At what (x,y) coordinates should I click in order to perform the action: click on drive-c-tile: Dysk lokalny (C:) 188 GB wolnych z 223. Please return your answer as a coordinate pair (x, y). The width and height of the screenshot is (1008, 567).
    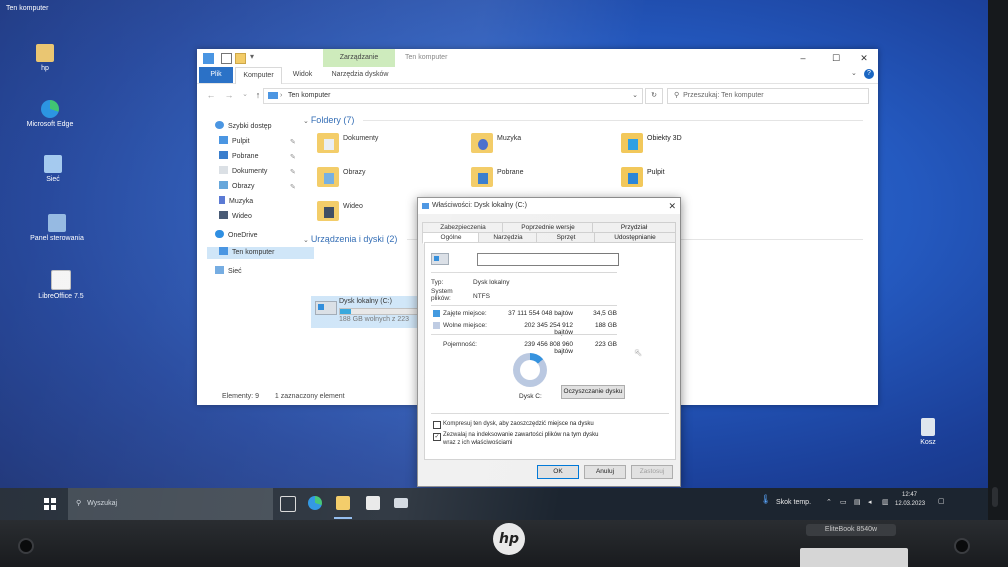
    Looking at the image, I should click on (366, 312).